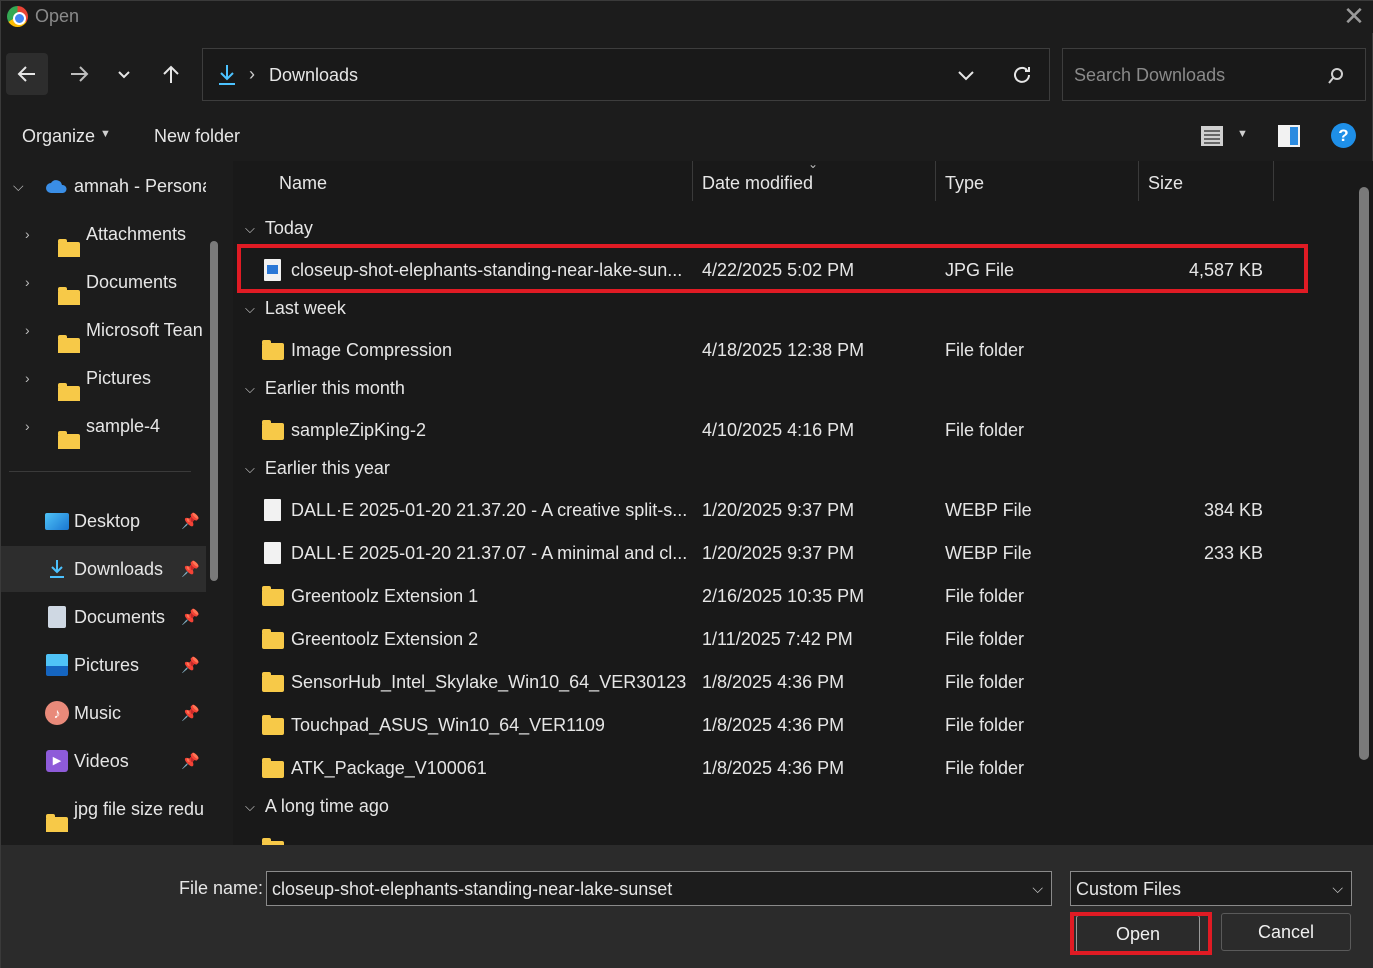  Describe the element at coordinates (813, 164) in the screenshot. I see `sort-chevron-icon: ⌄` at that location.